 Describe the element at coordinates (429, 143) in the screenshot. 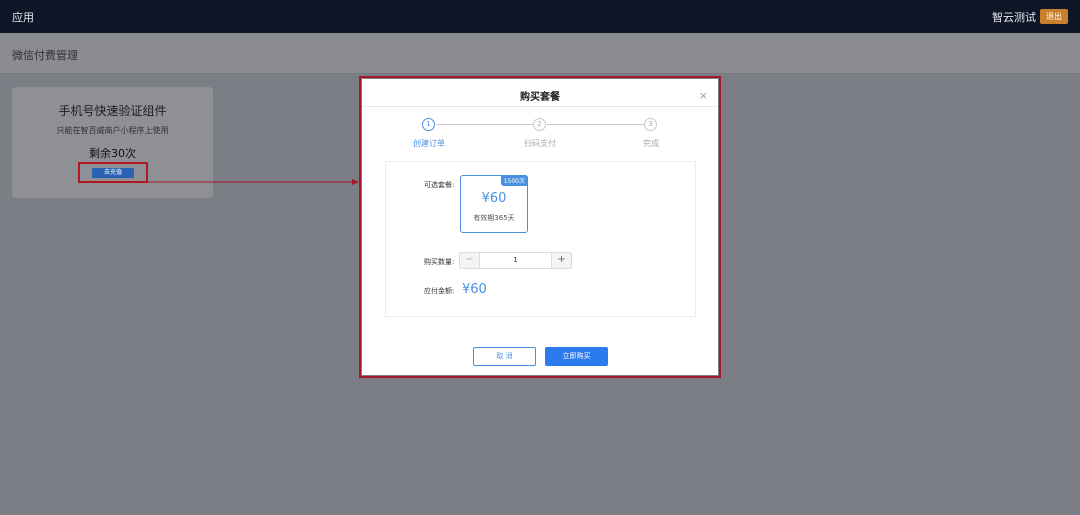

I see `step-1-label: 创建订单` at that location.